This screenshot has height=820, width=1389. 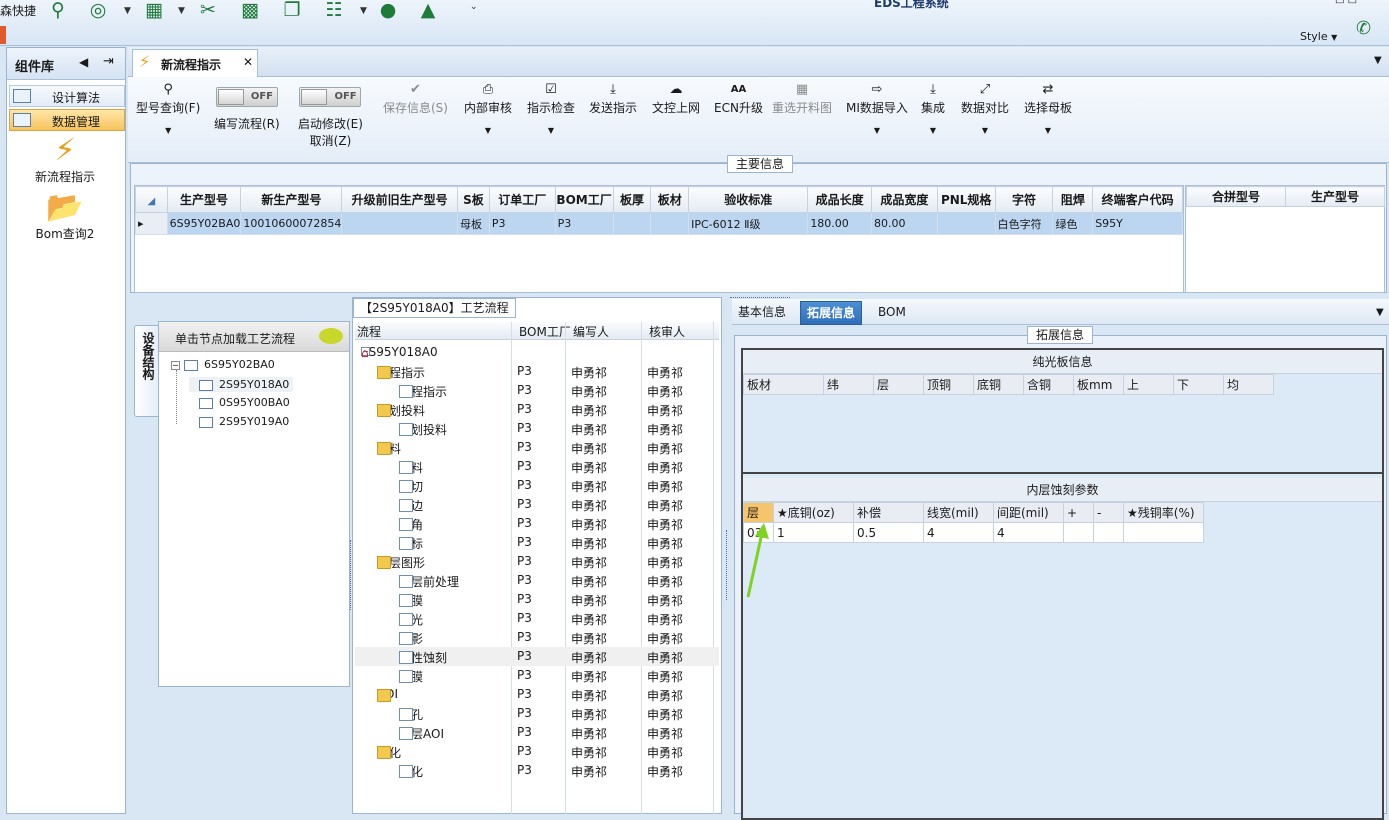 What do you see at coordinates (146, 371) in the screenshot?
I see `tab-device-structure: 设备结构` at bounding box center [146, 371].